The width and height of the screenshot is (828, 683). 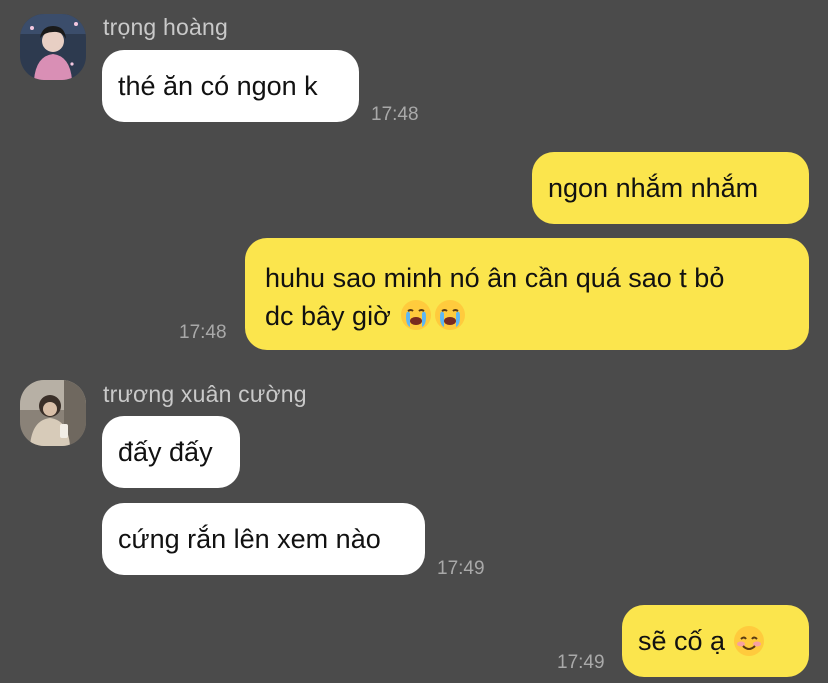 I want to click on avatar-trong-hoang, so click(x=53, y=47).